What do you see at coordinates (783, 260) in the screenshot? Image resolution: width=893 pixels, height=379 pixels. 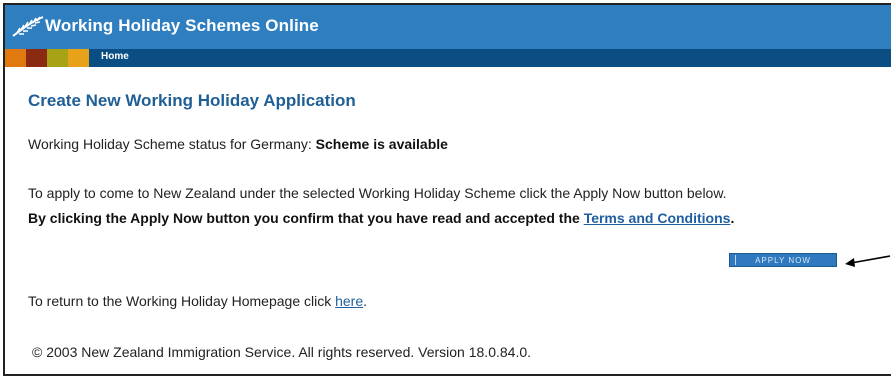 I see `apply-now-button: APPLY NOW` at bounding box center [783, 260].